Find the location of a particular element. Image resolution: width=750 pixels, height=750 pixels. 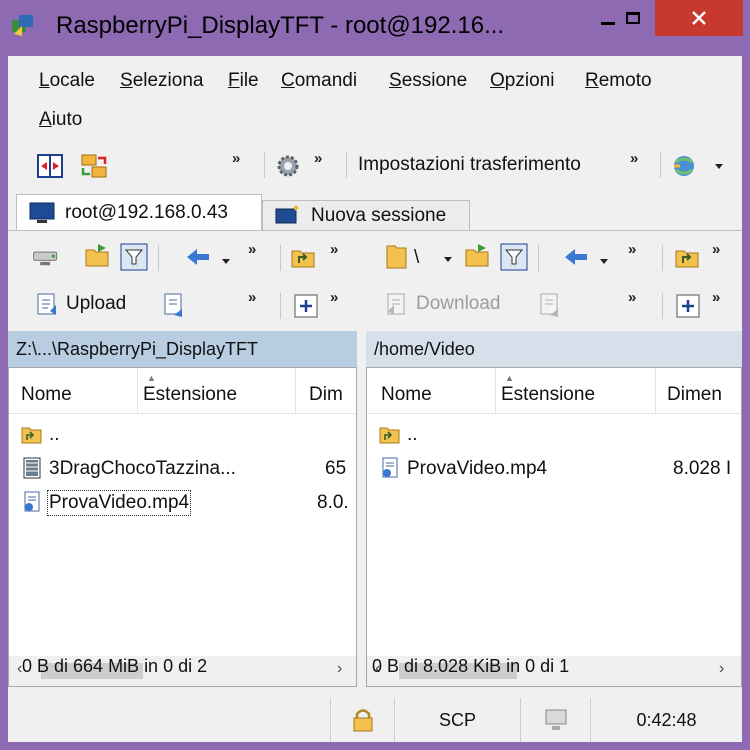

winscp-app-icon is located at coordinates (23, 25).